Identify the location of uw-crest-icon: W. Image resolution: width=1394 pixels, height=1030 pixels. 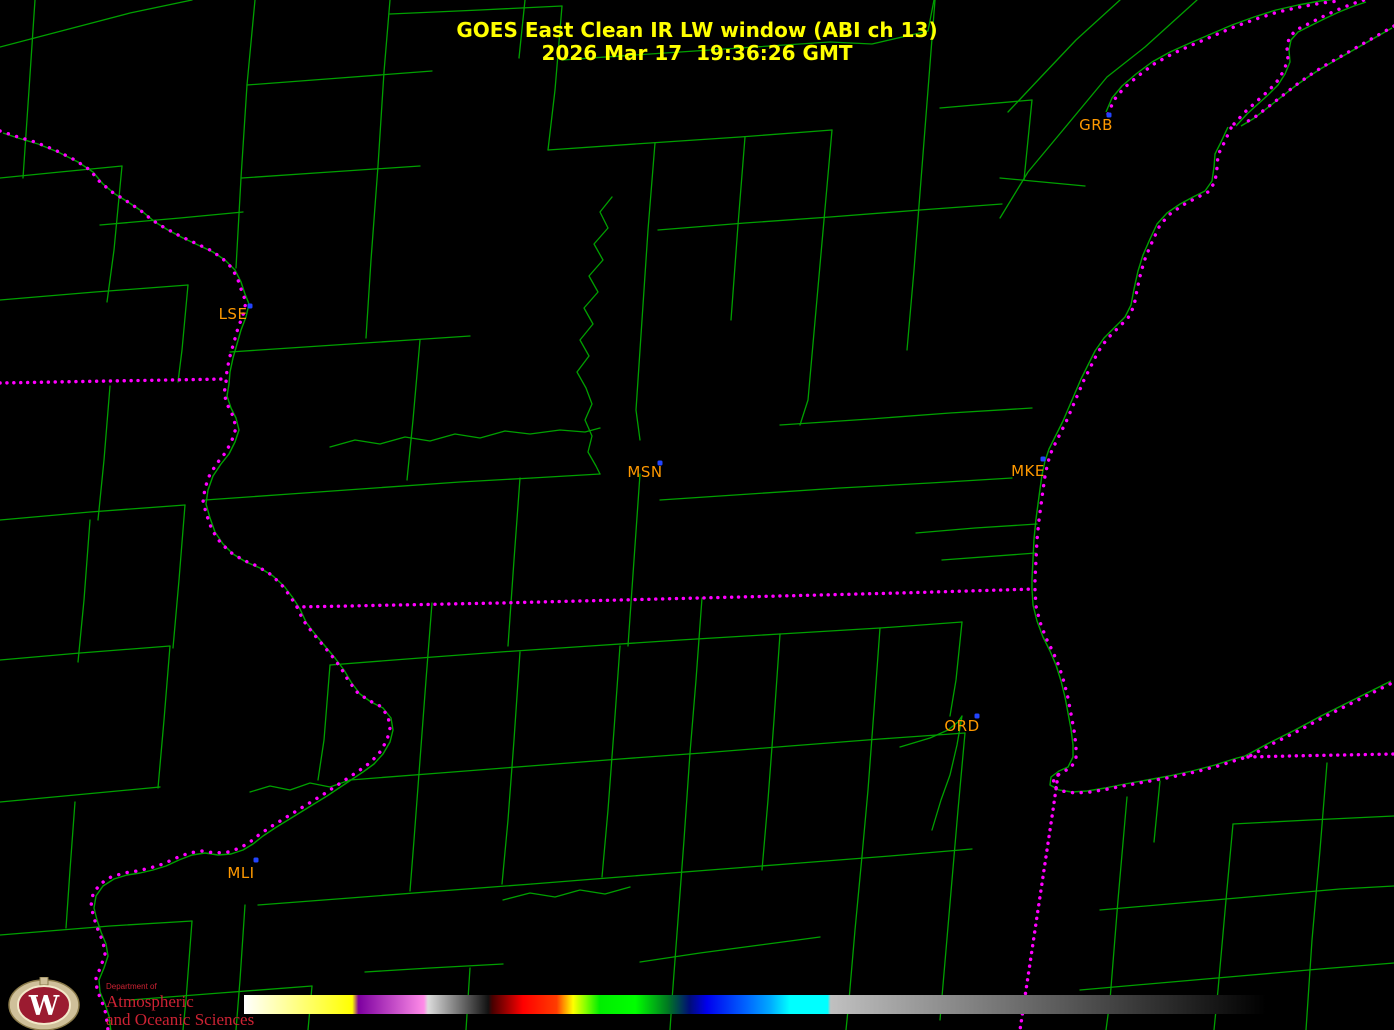
(44, 1003).